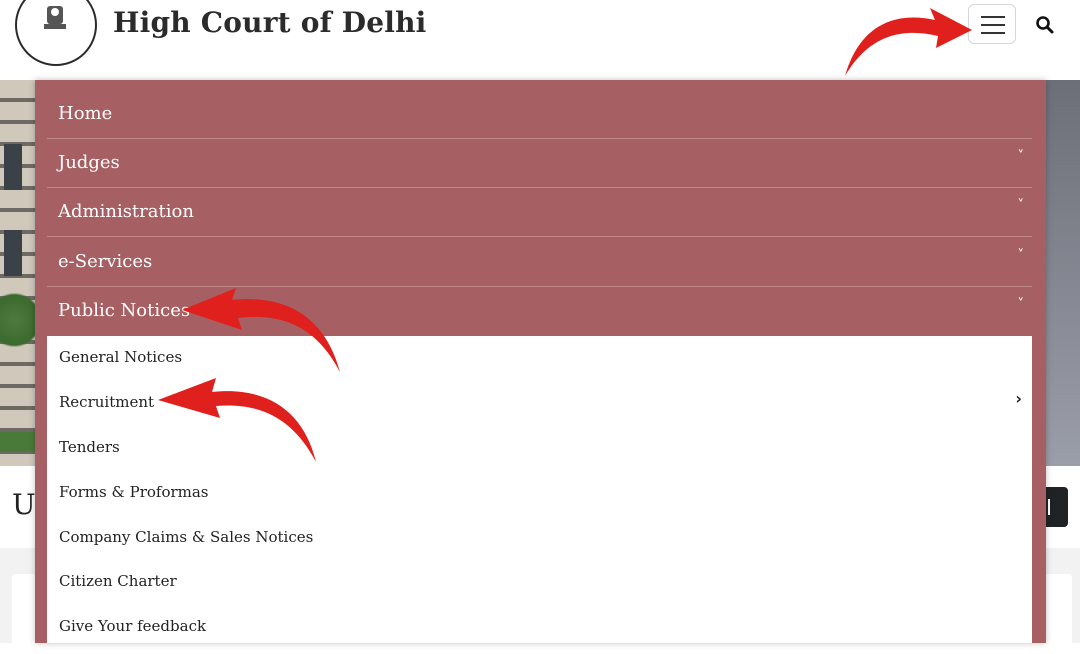  I want to click on hamburger-icon, so click(993, 17).